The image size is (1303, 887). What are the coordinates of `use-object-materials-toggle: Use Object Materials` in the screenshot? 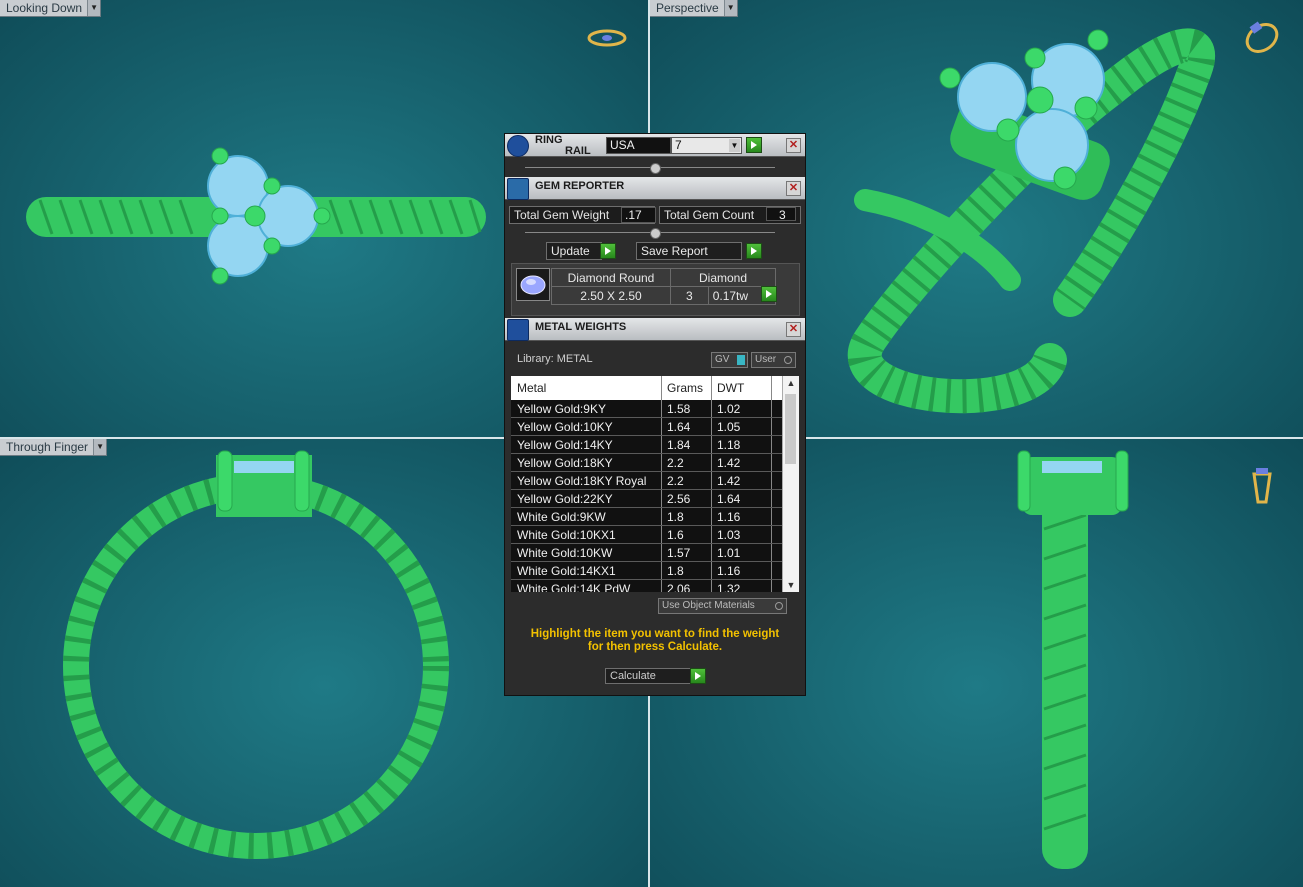 It's located at (722, 606).